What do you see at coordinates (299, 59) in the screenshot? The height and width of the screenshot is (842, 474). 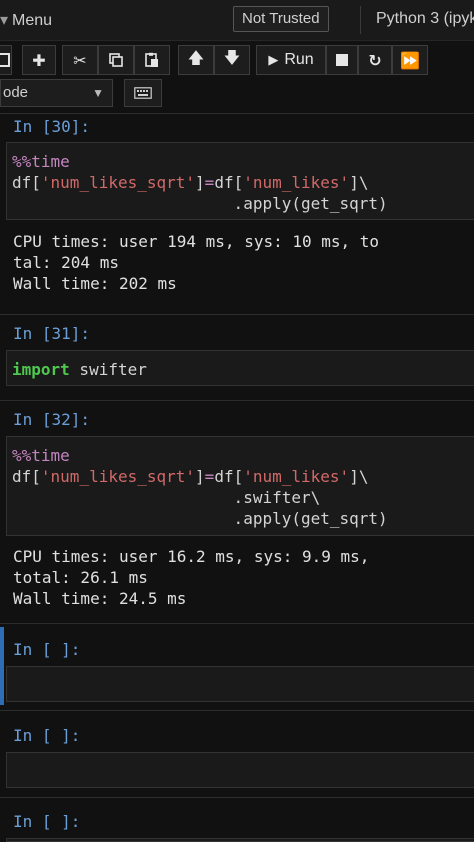 I see `run-label: Run` at bounding box center [299, 59].